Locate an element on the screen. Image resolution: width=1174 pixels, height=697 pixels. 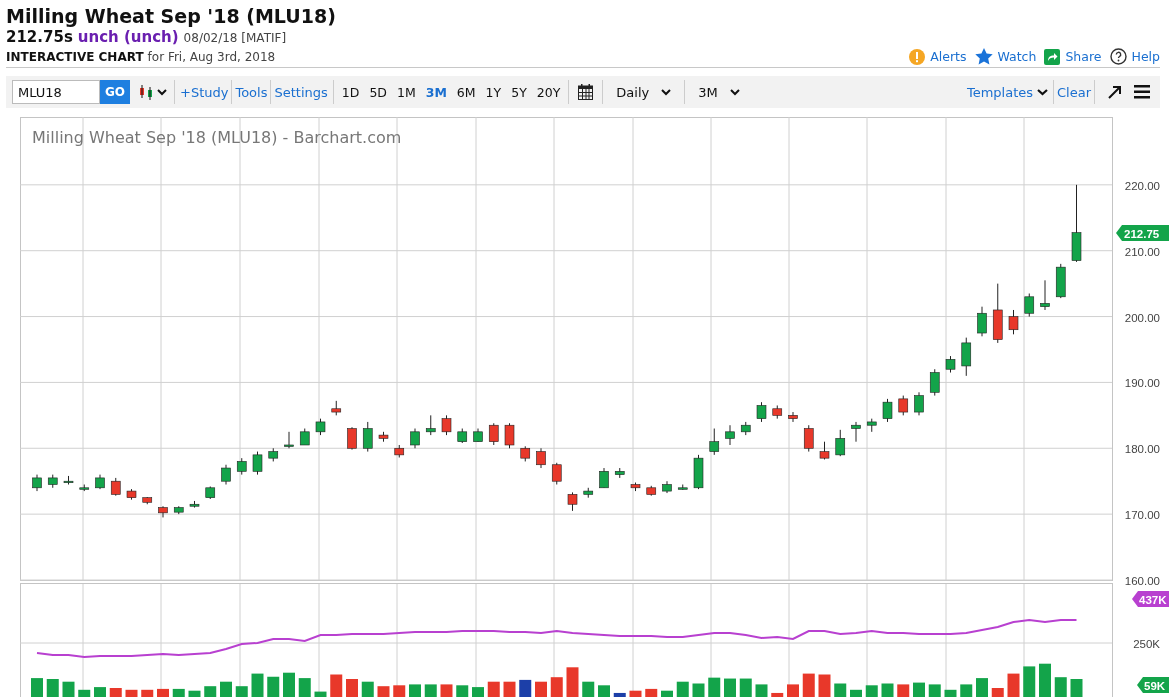
axis-label: 200.00 is located at coordinates (1142, 317).